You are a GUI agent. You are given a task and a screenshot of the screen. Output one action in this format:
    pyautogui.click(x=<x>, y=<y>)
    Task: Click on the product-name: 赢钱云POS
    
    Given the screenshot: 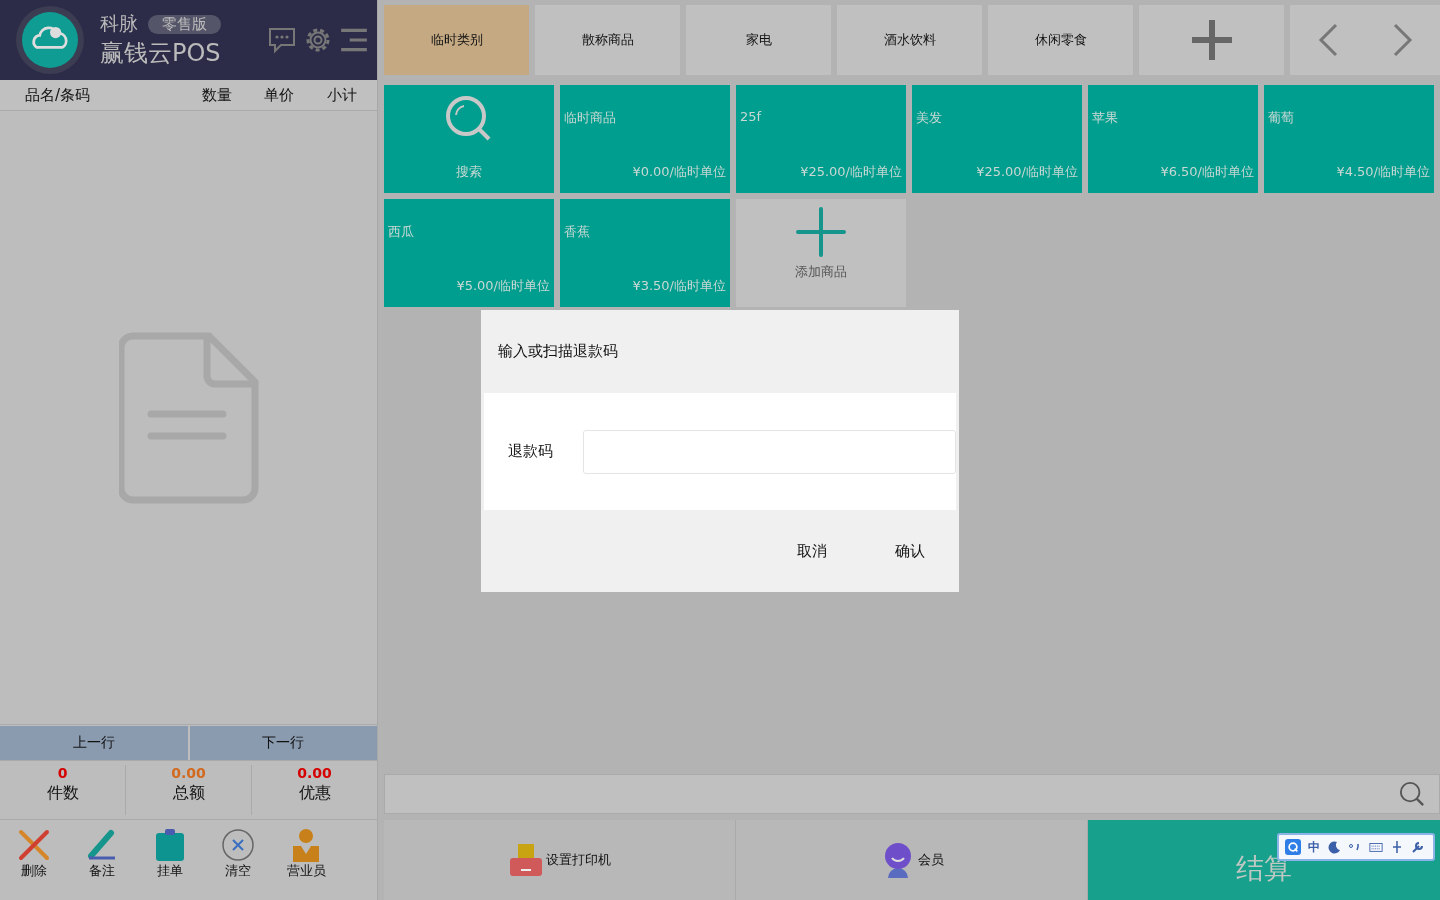 What is the action you would take?
    pyautogui.click(x=161, y=53)
    